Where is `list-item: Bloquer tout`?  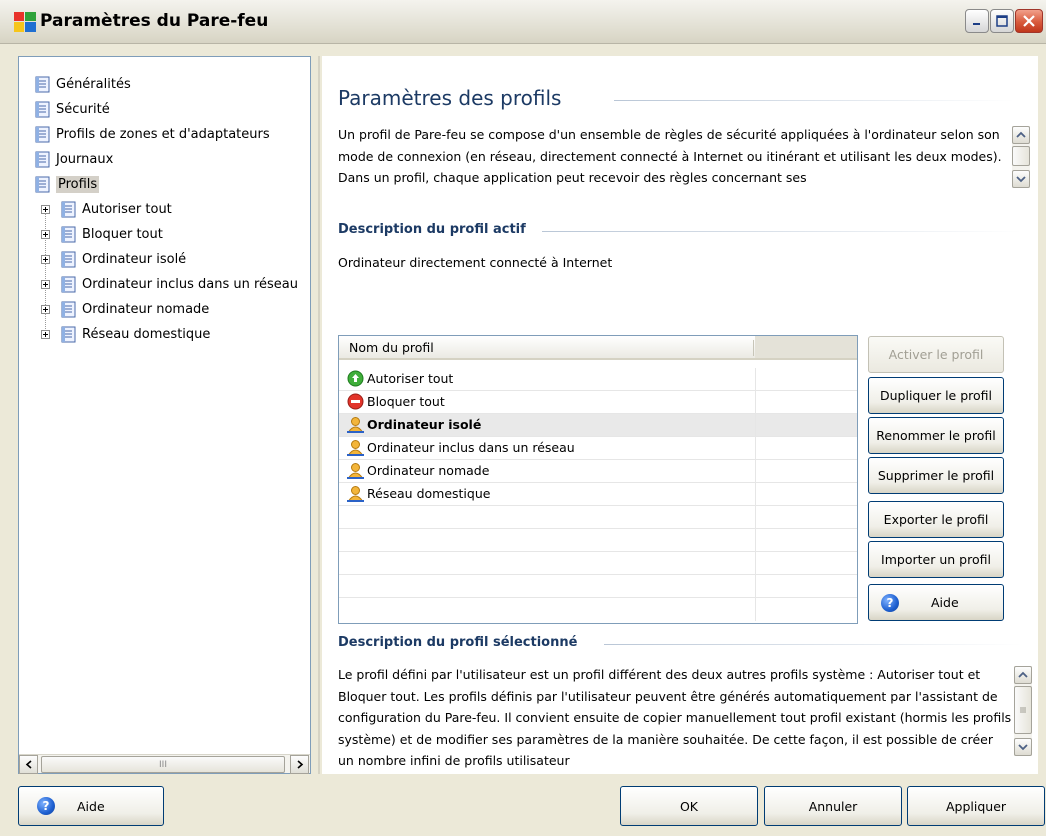 list-item: Bloquer tout is located at coordinates (598, 402).